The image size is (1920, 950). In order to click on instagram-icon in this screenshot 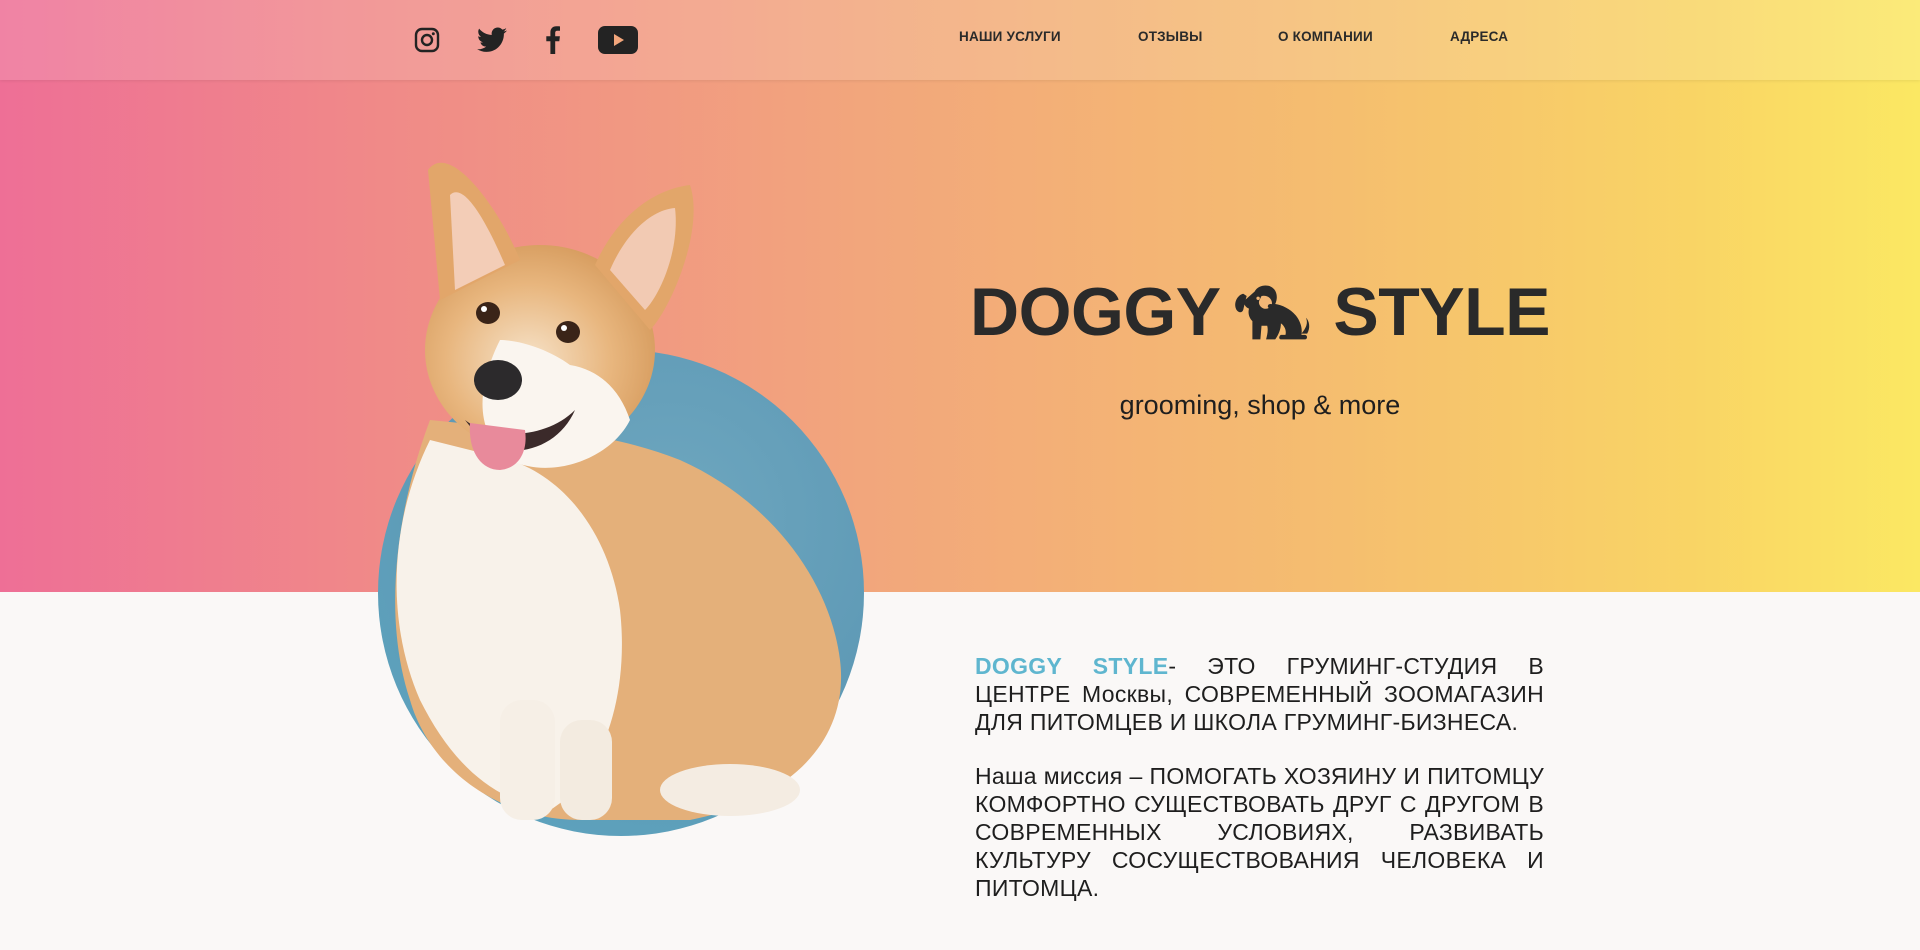, I will do `click(427, 40)`.